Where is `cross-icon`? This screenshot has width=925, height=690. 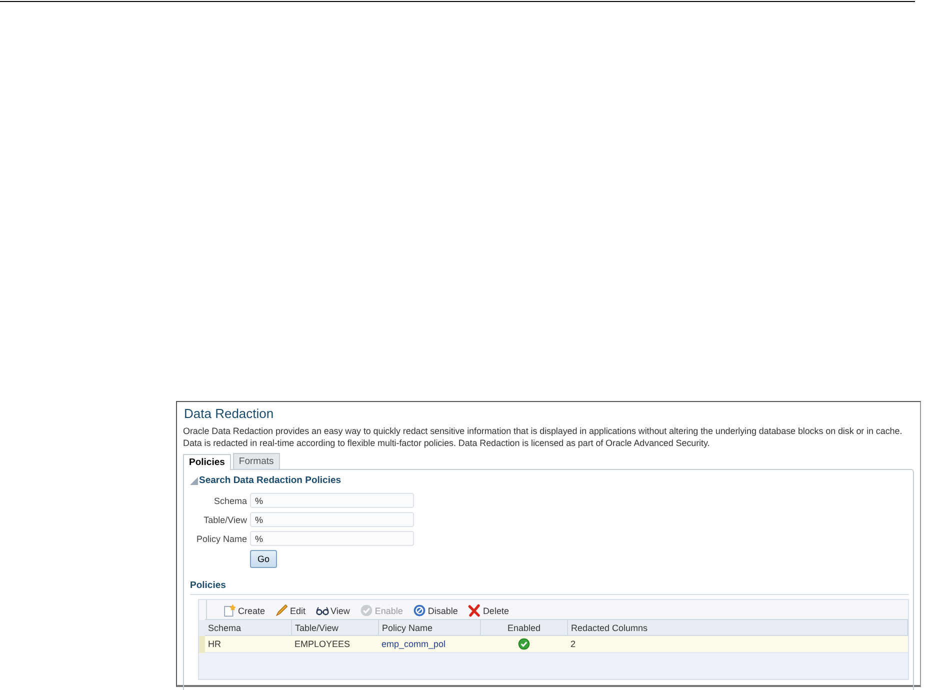
cross-icon is located at coordinates (474, 610).